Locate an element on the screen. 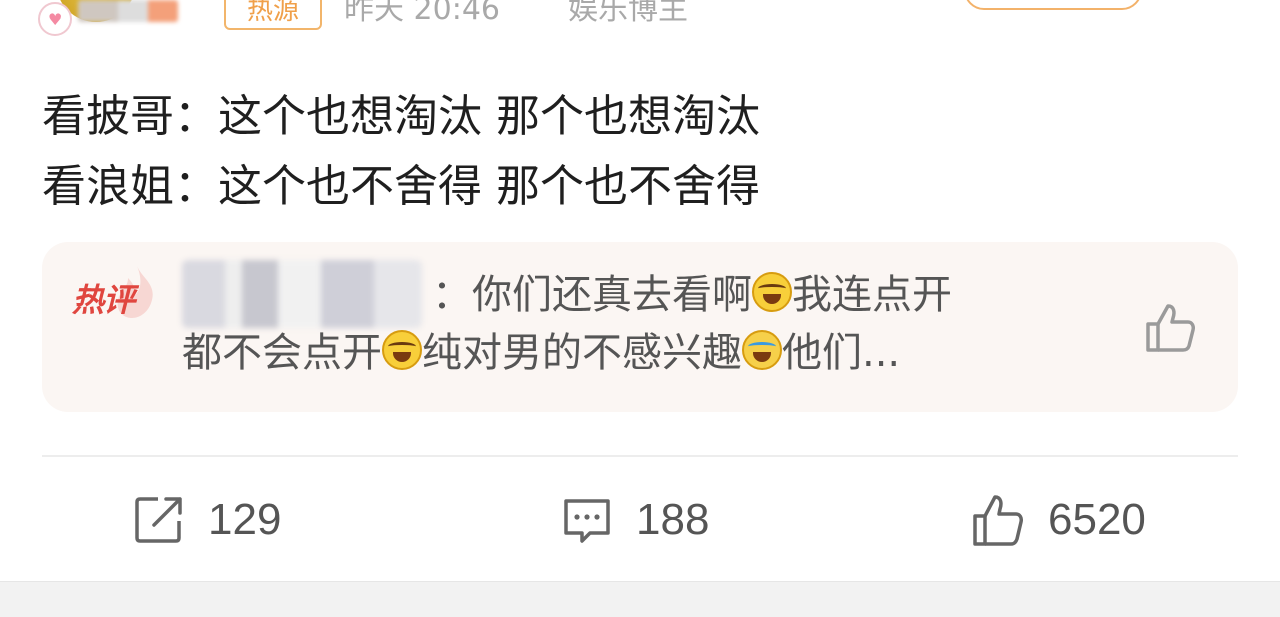  hot-comment-badge: 热评 is located at coordinates (122, 298).